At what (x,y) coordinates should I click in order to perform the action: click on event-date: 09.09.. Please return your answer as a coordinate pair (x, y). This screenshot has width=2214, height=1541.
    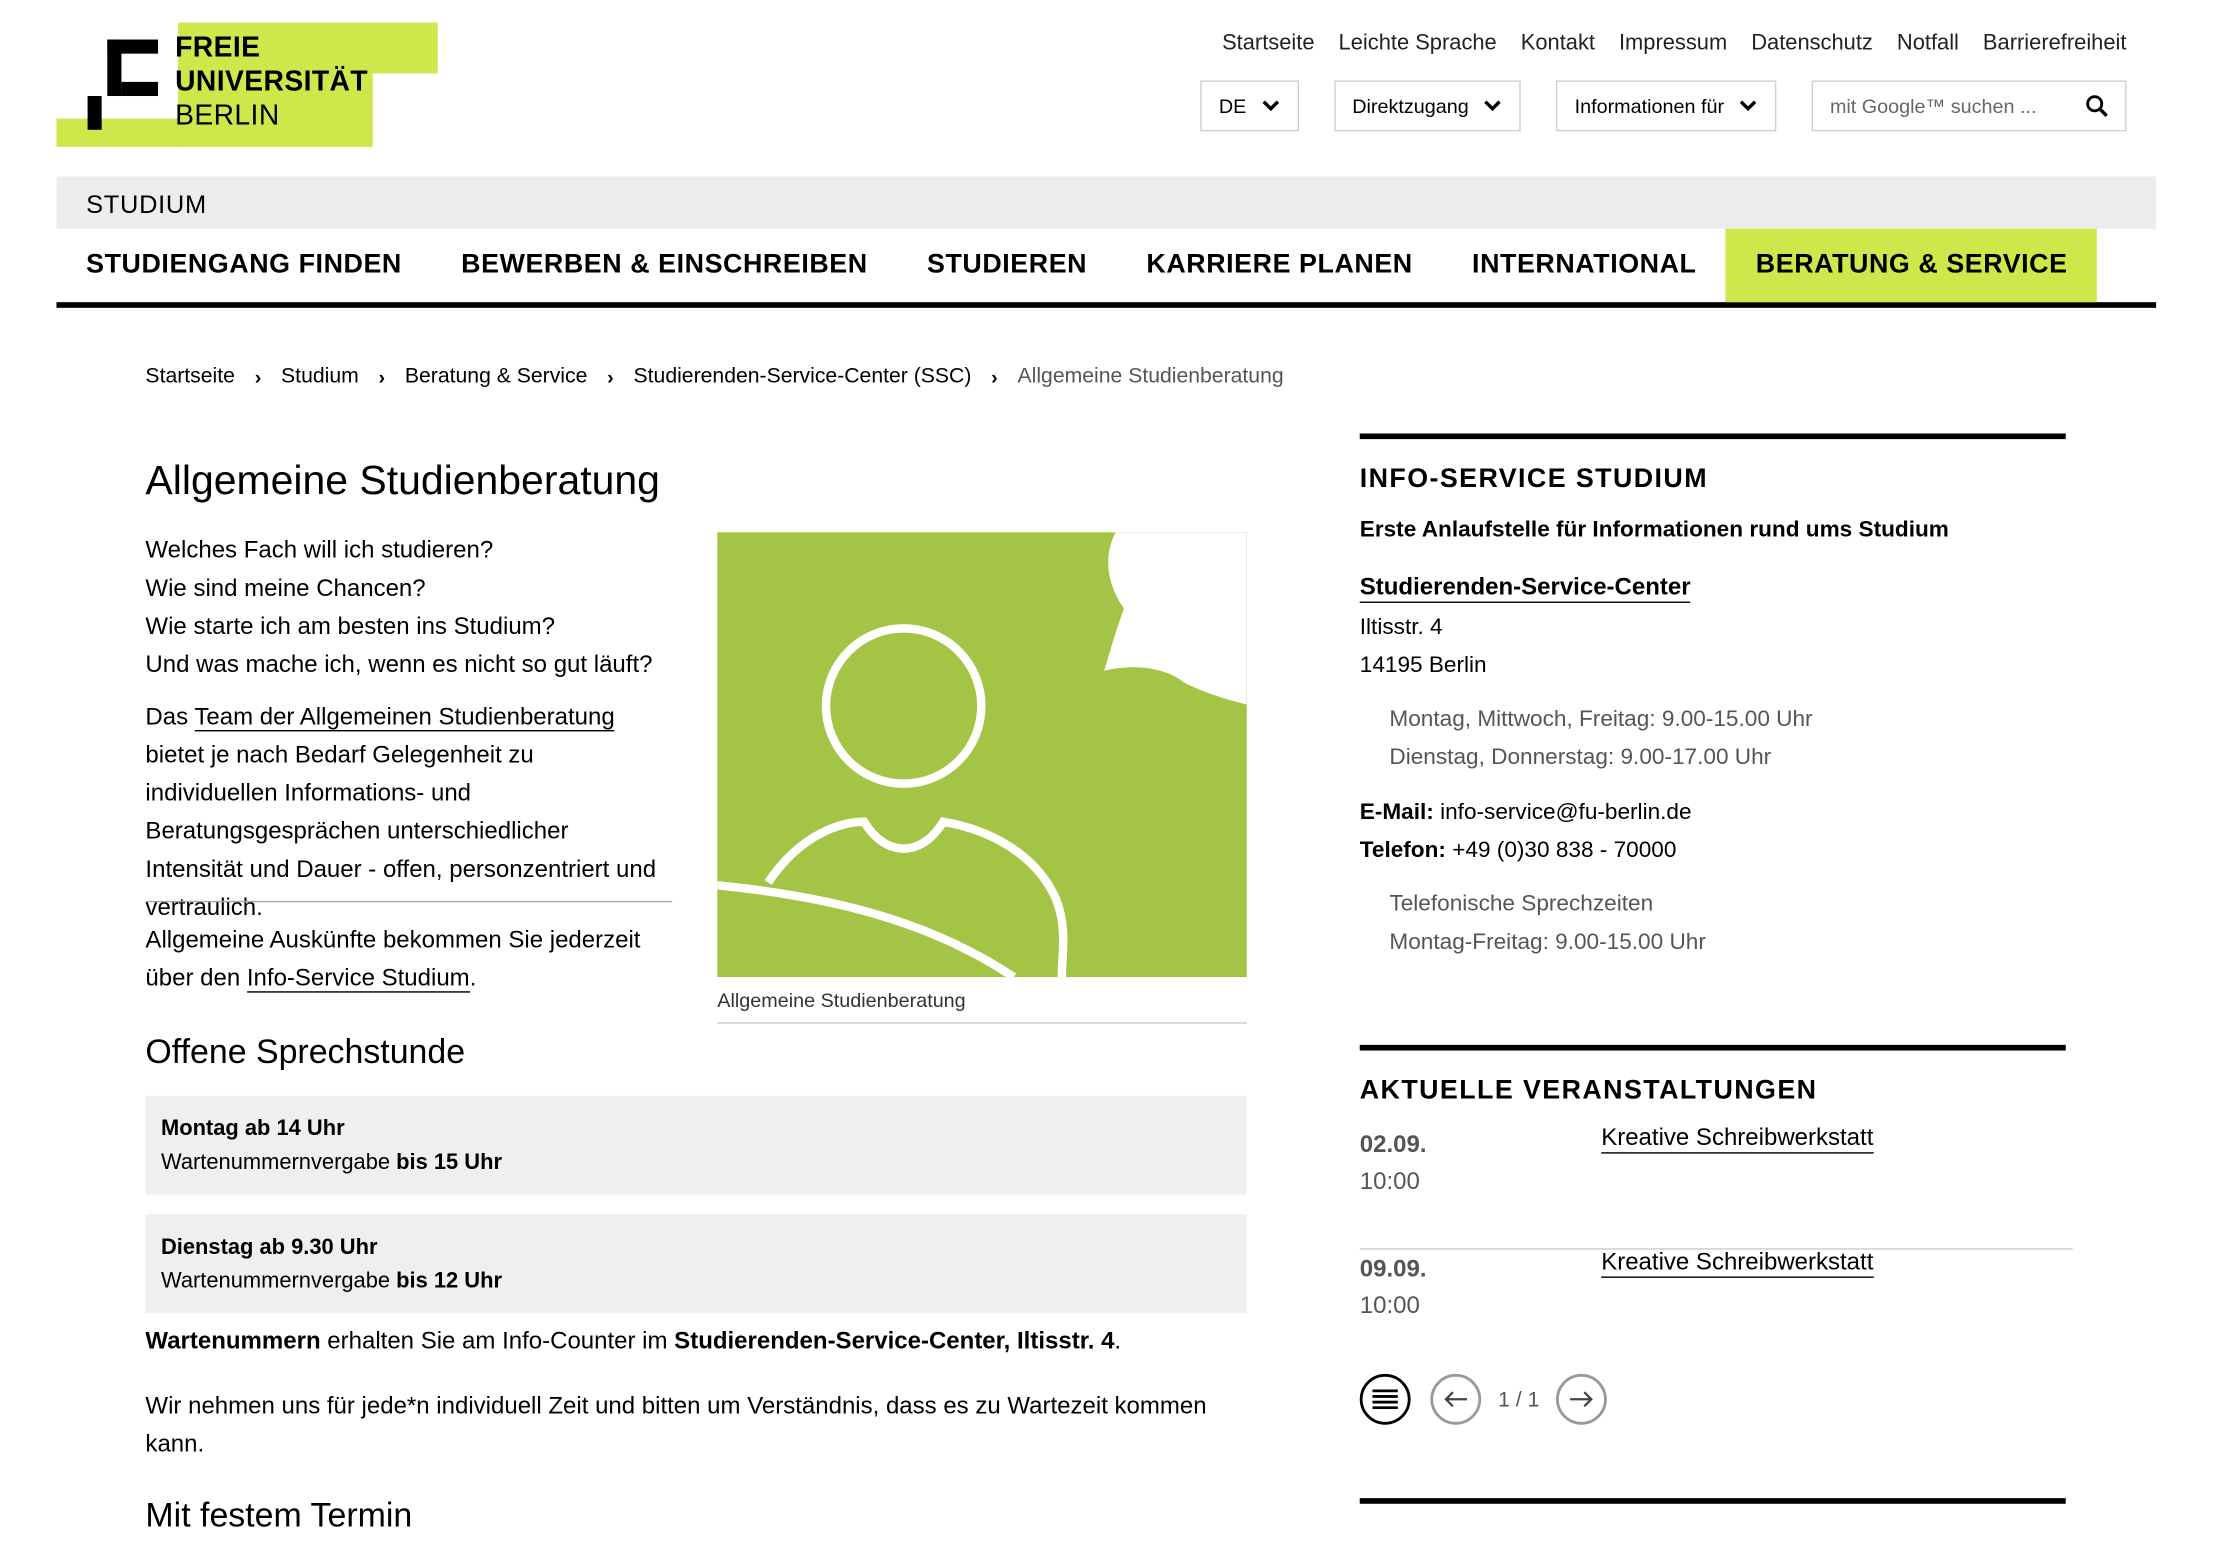
    Looking at the image, I should click on (1393, 1269).